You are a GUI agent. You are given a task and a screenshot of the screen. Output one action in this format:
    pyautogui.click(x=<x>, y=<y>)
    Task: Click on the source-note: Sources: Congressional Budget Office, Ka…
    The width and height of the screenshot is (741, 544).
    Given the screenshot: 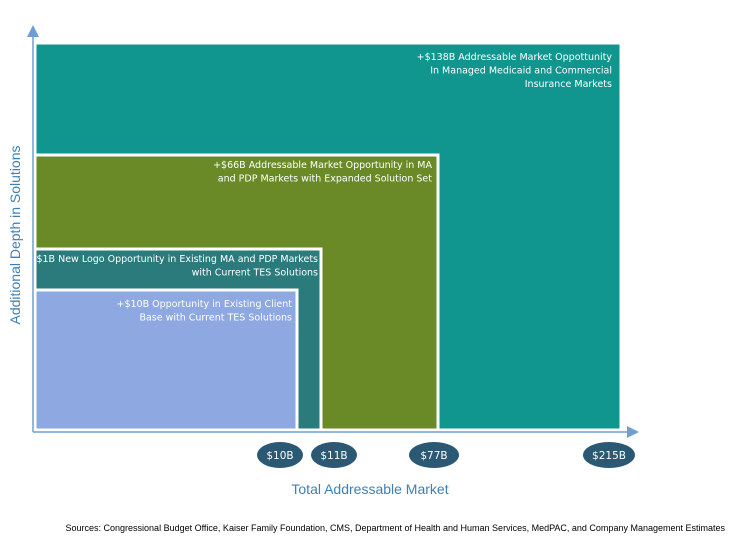 What is the action you would take?
    pyautogui.click(x=395, y=528)
    